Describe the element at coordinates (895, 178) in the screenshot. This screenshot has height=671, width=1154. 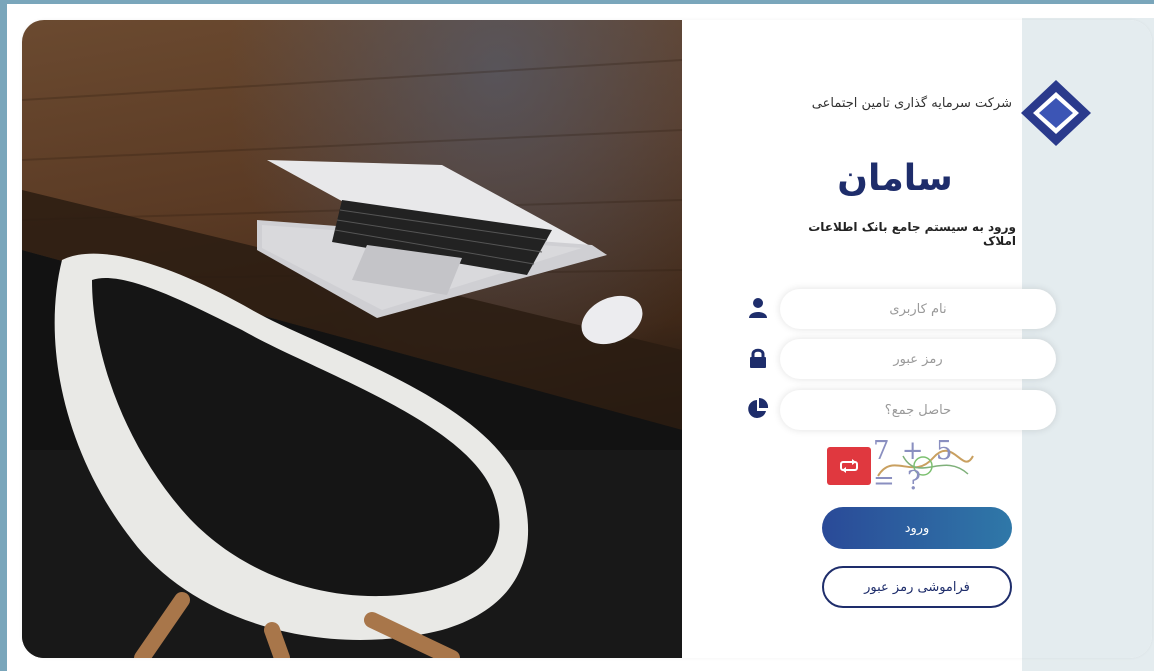
I see `brand-title: سامان` at that location.